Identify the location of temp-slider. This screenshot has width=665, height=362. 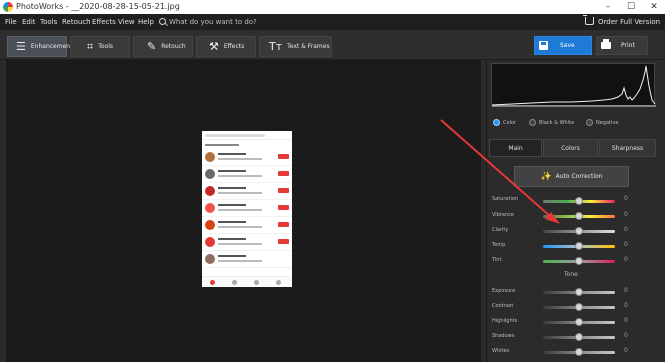
(579, 246).